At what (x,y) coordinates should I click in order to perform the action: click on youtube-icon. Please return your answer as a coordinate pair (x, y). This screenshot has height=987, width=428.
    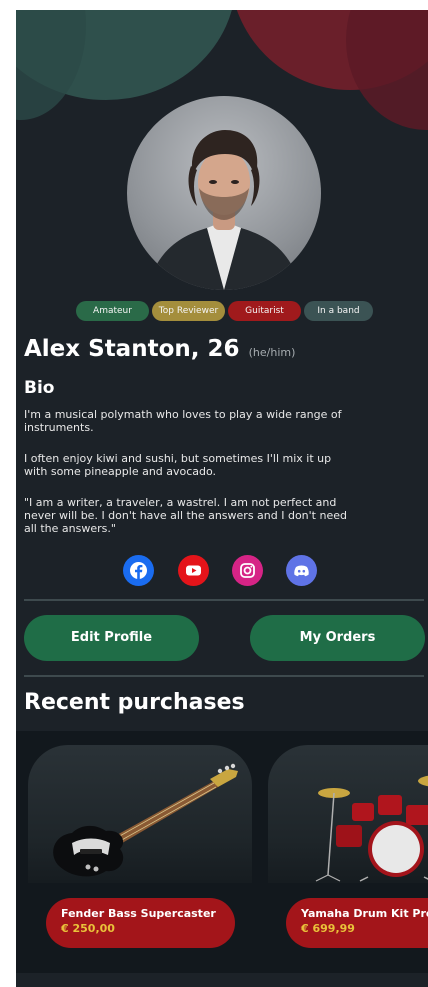
    Looking at the image, I should click on (193, 570).